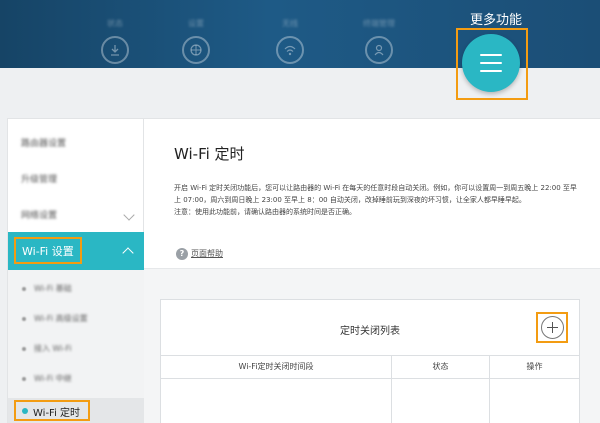 This screenshot has height=423, width=600. I want to click on nav-item-label: 设置, so click(196, 23).